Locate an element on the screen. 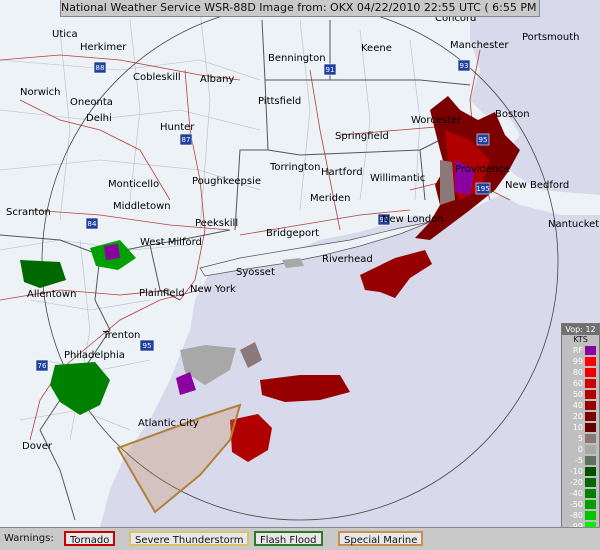 The width and height of the screenshot is (600, 550). legend-label: -40 is located at coordinates (576, 493).